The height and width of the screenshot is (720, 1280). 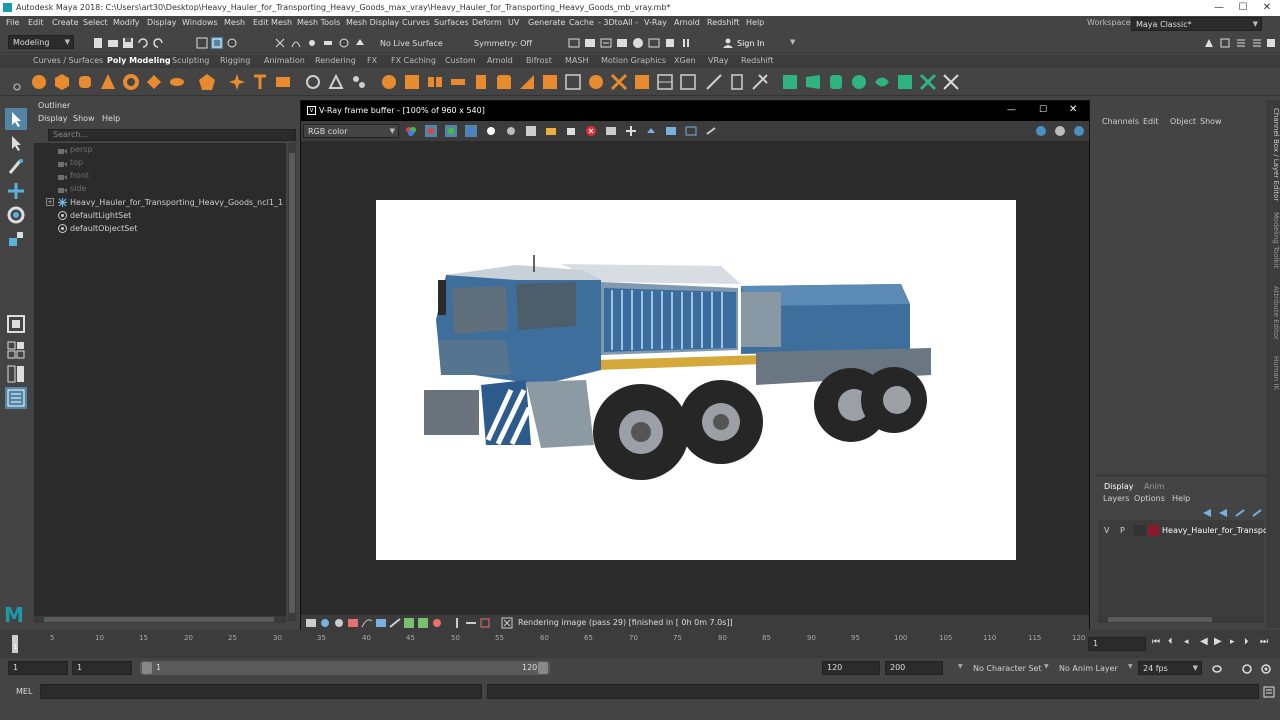 What do you see at coordinates (318, 22) in the screenshot?
I see `menu-mesh-tools: Mesh Tools` at bounding box center [318, 22].